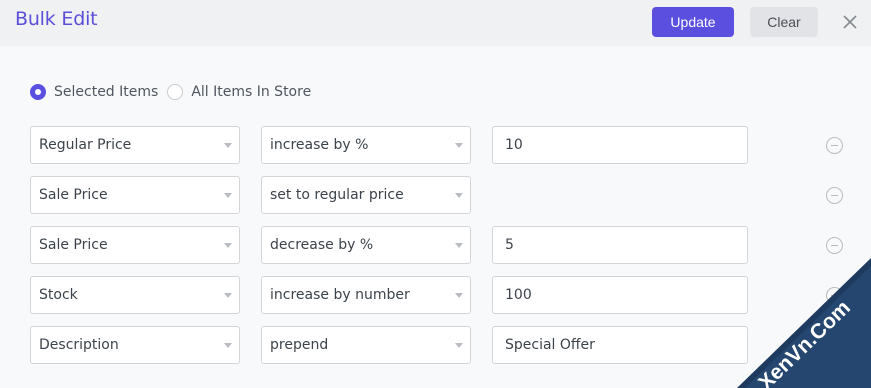  Describe the element at coordinates (620, 245) in the screenshot. I see `value-input: 5` at that location.